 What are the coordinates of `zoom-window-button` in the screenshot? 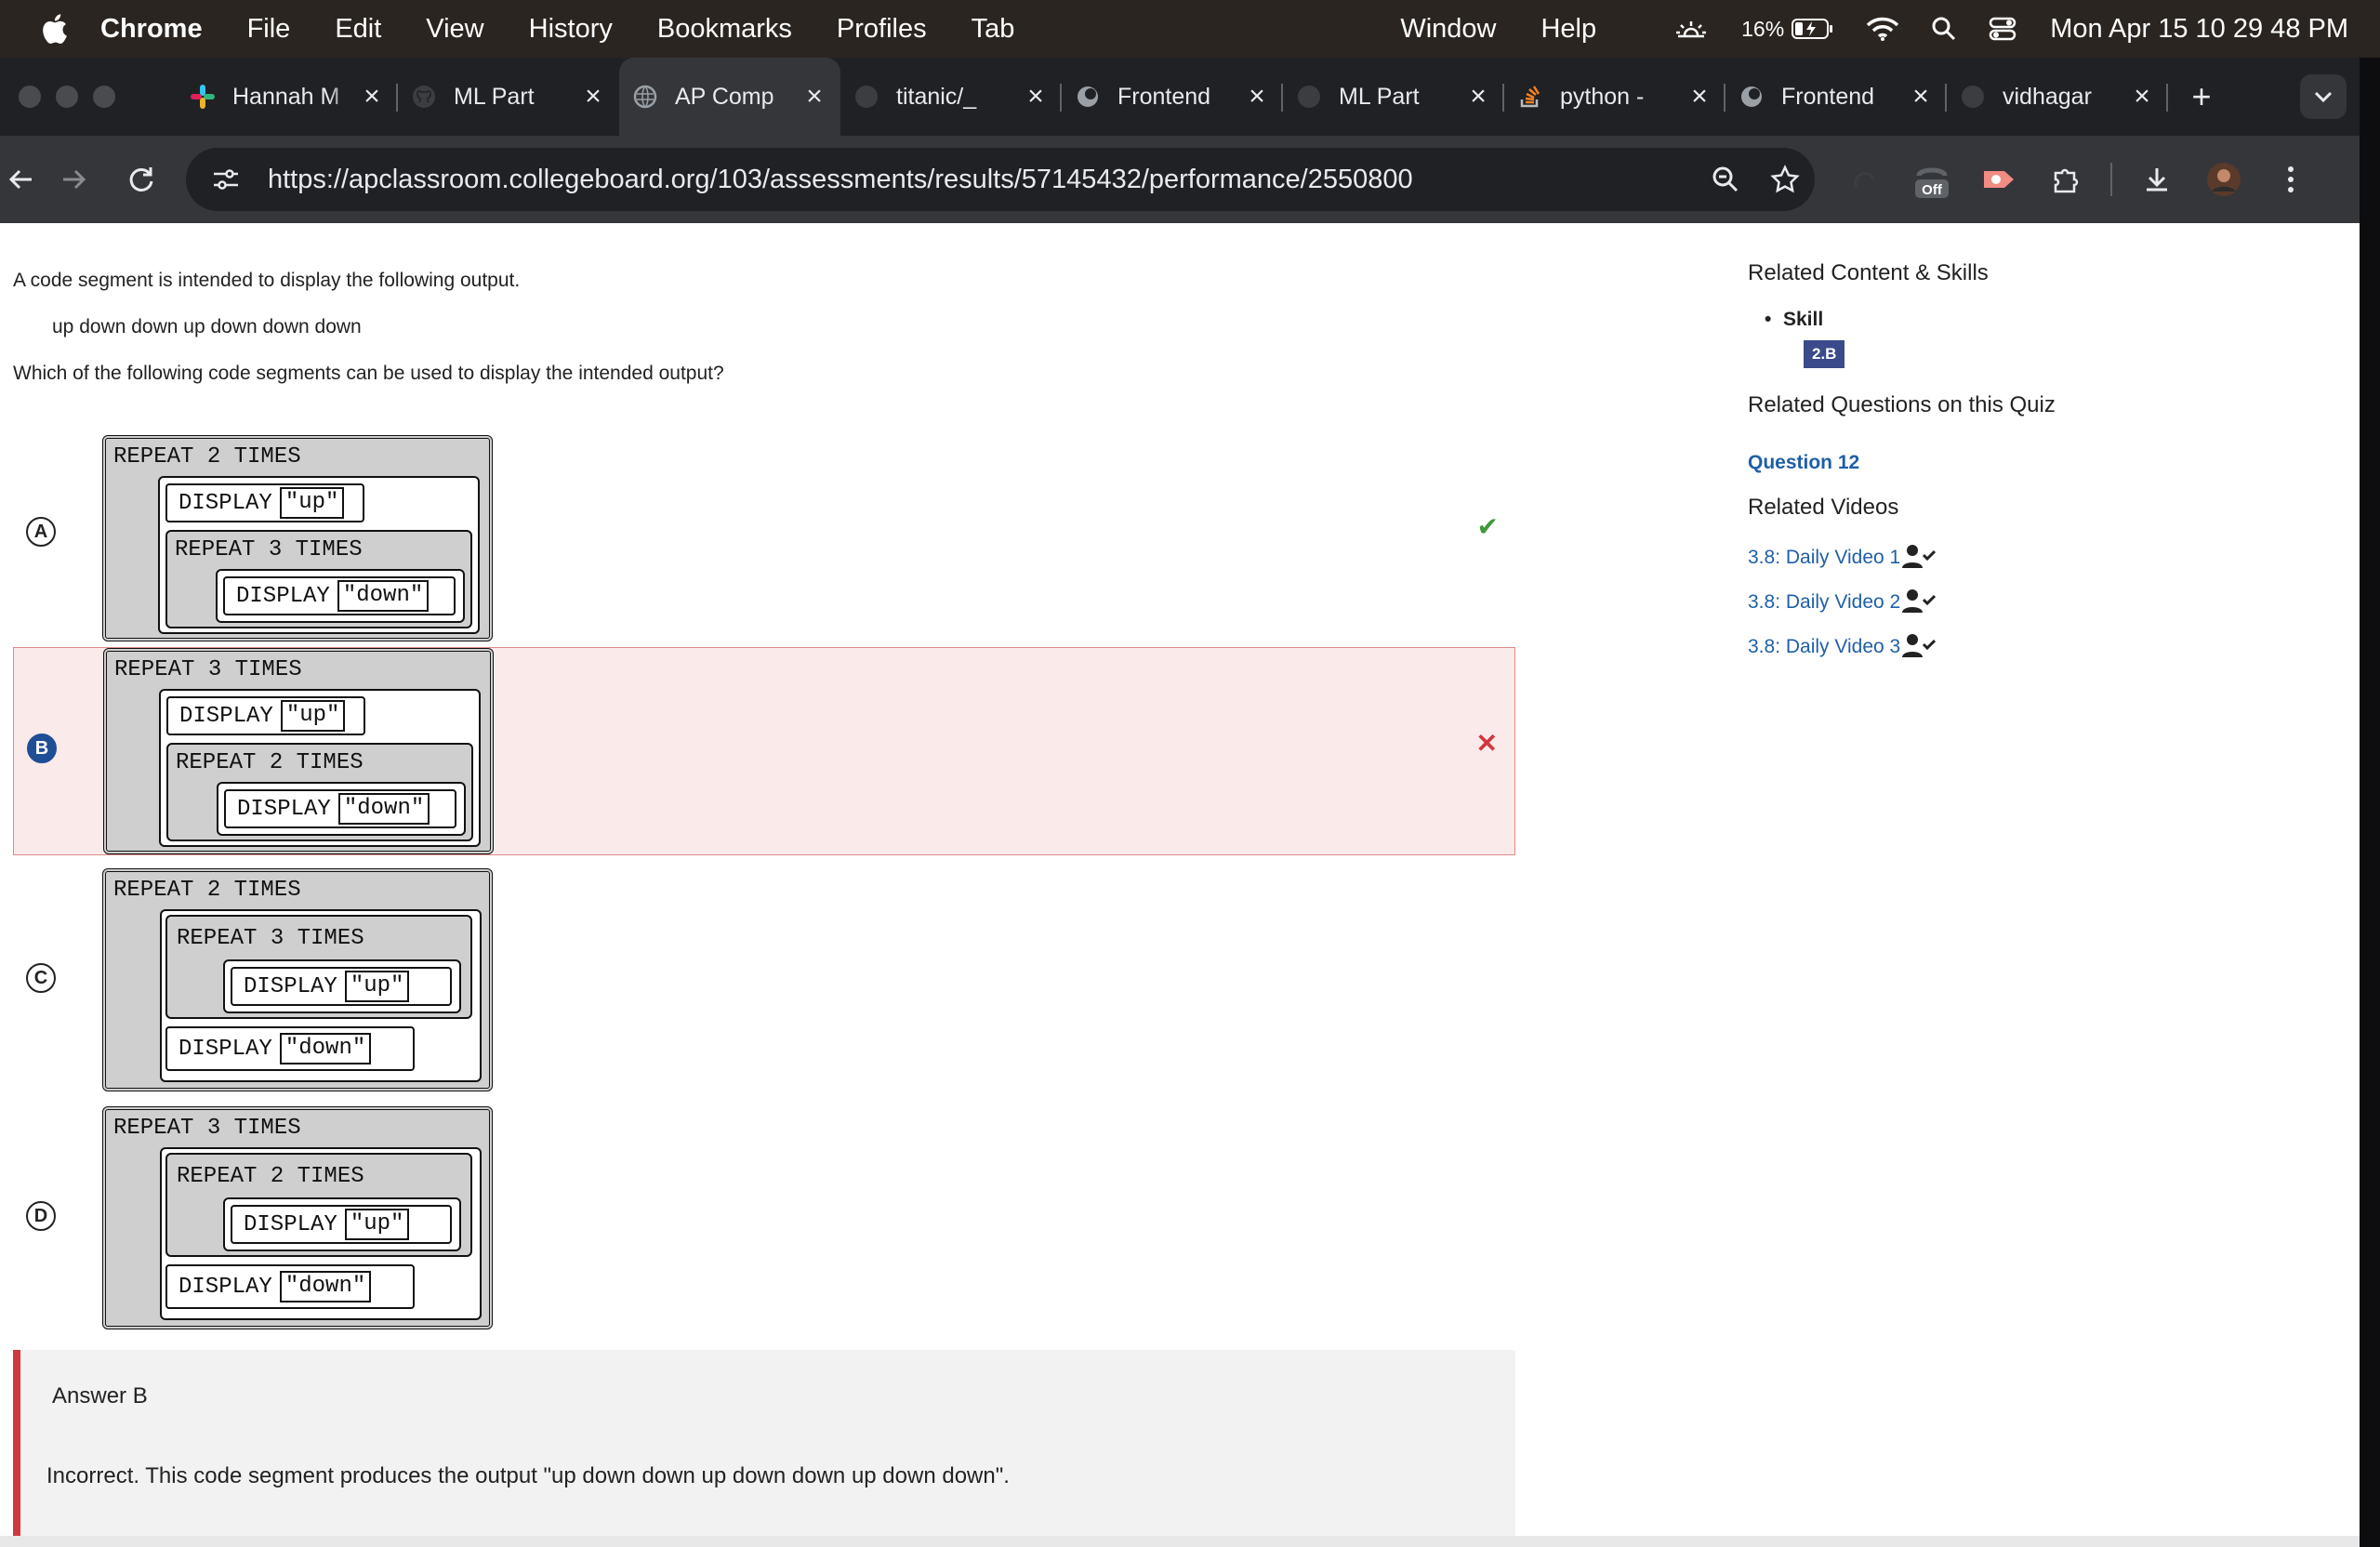 It's located at (104, 97).